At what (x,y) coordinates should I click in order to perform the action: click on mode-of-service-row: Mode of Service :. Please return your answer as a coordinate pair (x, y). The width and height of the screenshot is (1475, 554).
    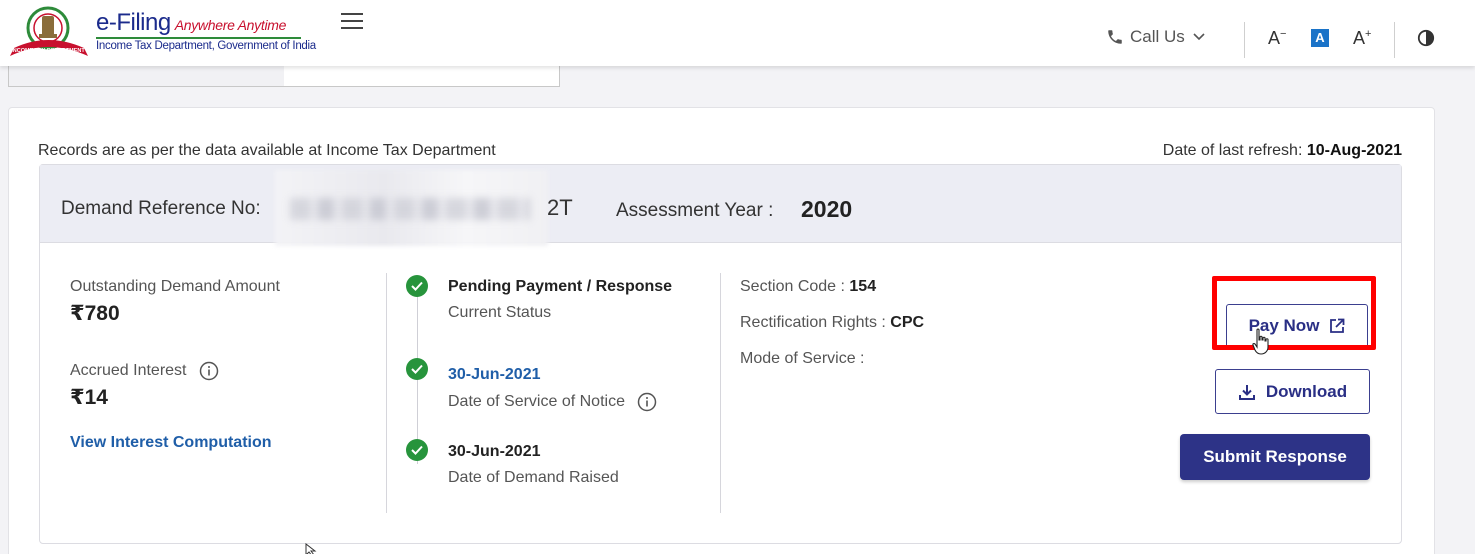
    Looking at the image, I should click on (802, 359).